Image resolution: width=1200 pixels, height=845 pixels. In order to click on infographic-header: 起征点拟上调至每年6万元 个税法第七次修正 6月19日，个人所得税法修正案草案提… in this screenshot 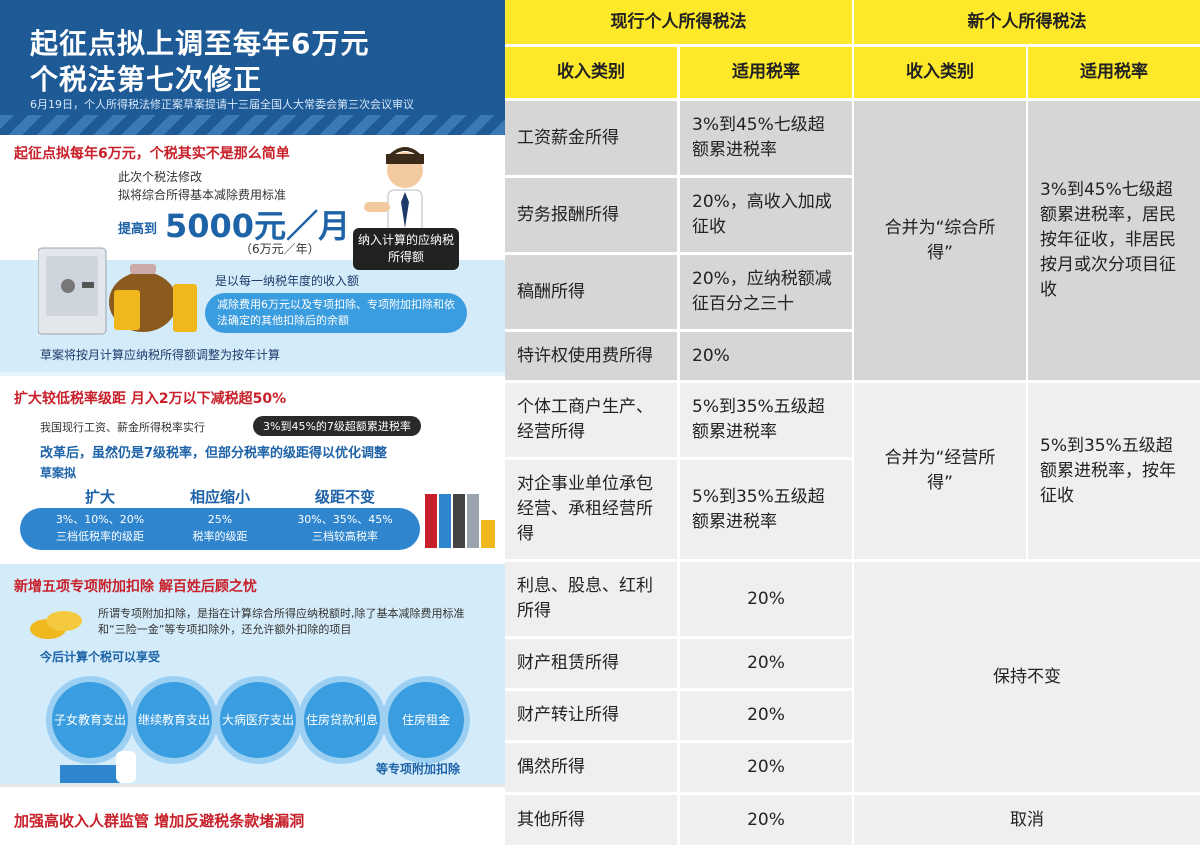, I will do `click(252, 67)`.